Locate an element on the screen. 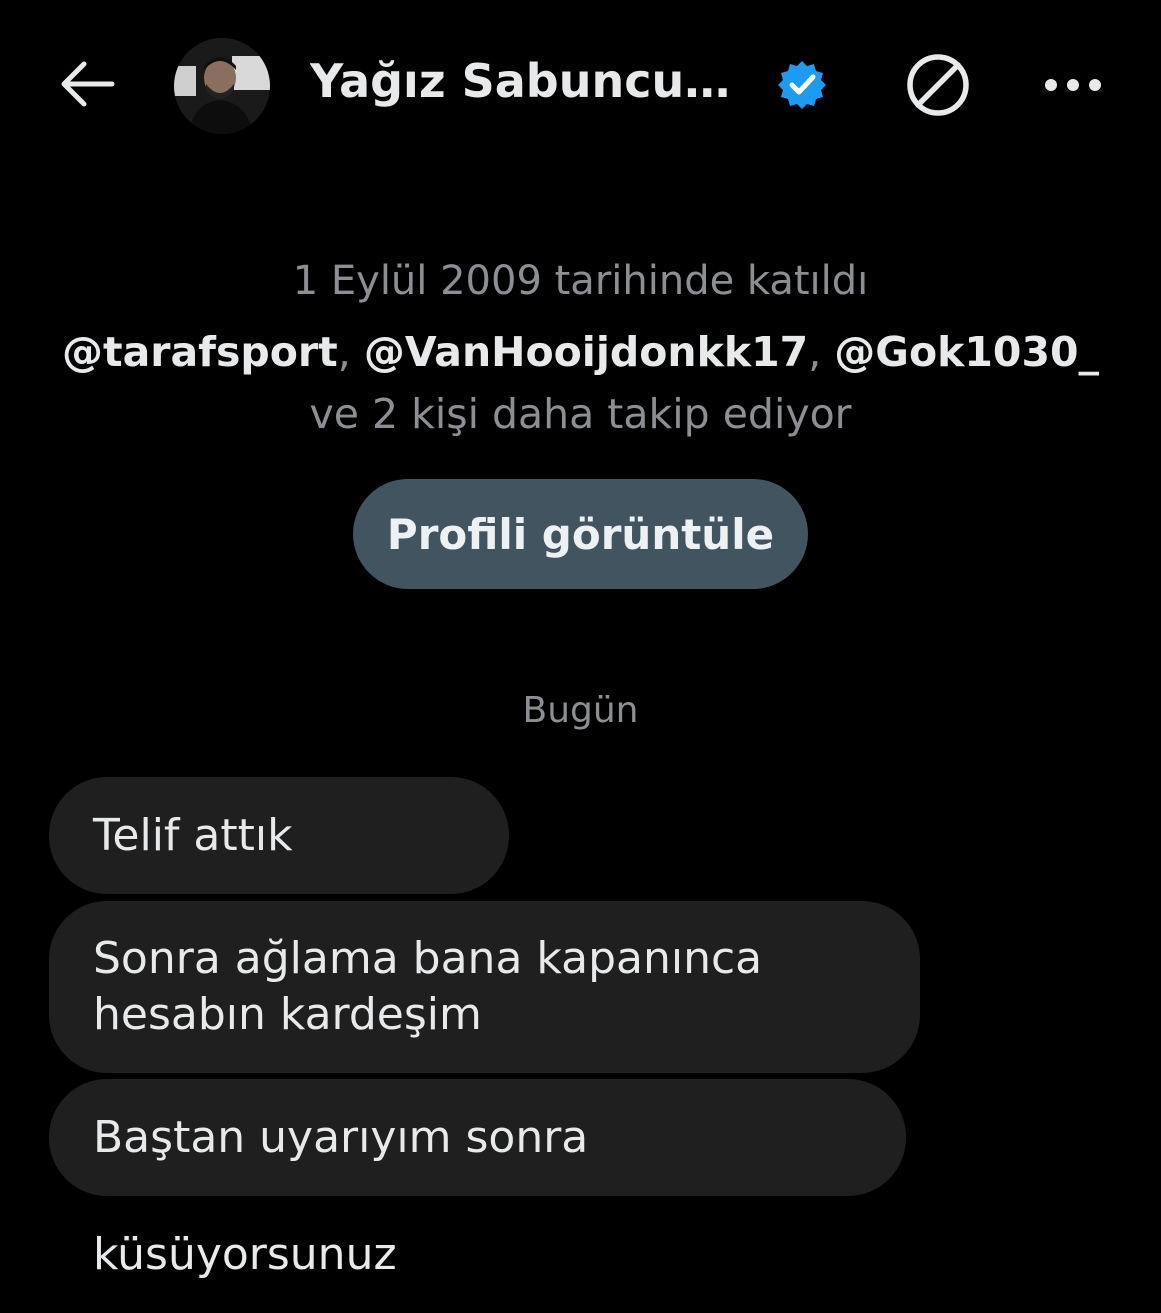 Image resolution: width=1161 pixels, height=1313 pixels. back-button is located at coordinates (88, 84).